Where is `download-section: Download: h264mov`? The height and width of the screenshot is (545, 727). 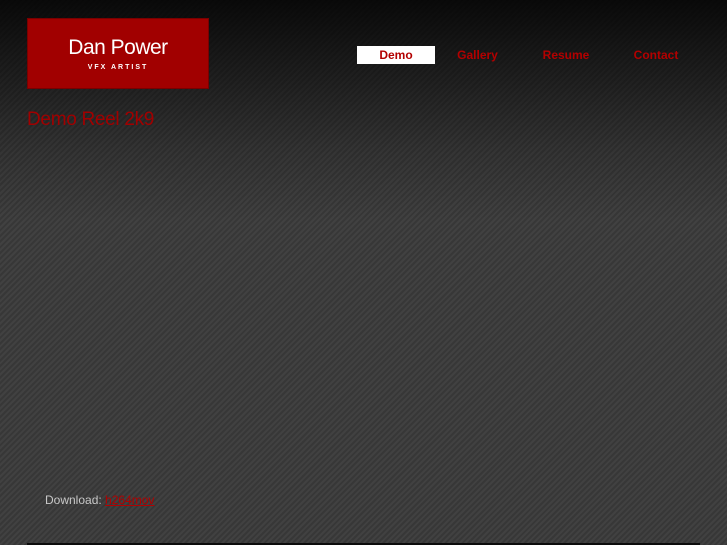
download-section: Download: h264mov is located at coordinates (99, 500).